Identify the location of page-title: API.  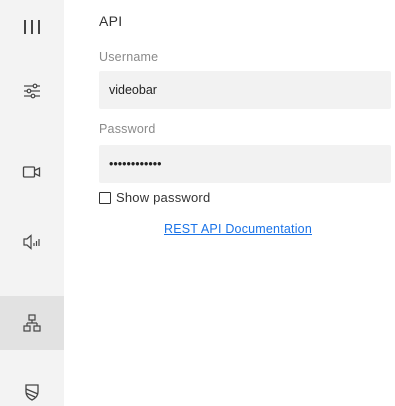
(111, 21).